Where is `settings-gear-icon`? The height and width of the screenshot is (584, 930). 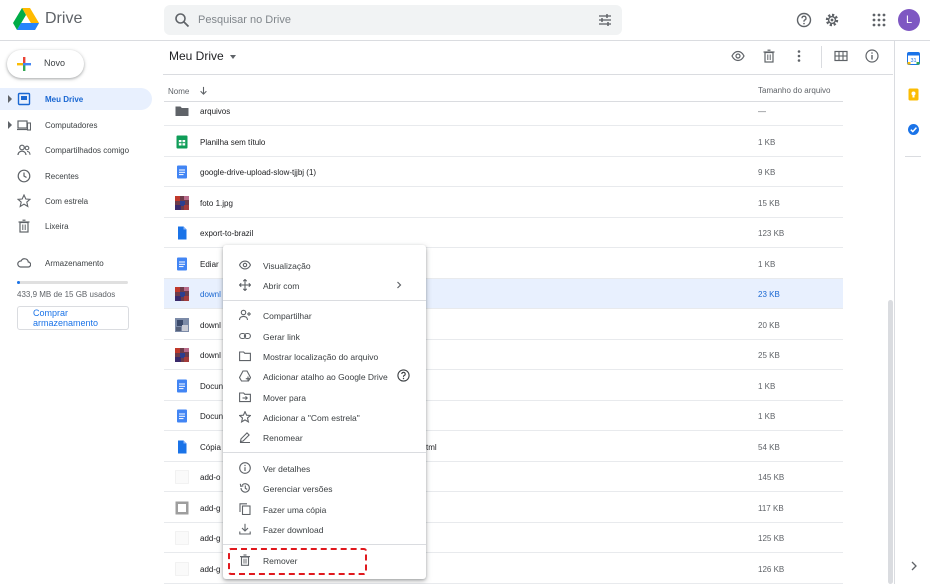
settings-gear-icon is located at coordinates (832, 20).